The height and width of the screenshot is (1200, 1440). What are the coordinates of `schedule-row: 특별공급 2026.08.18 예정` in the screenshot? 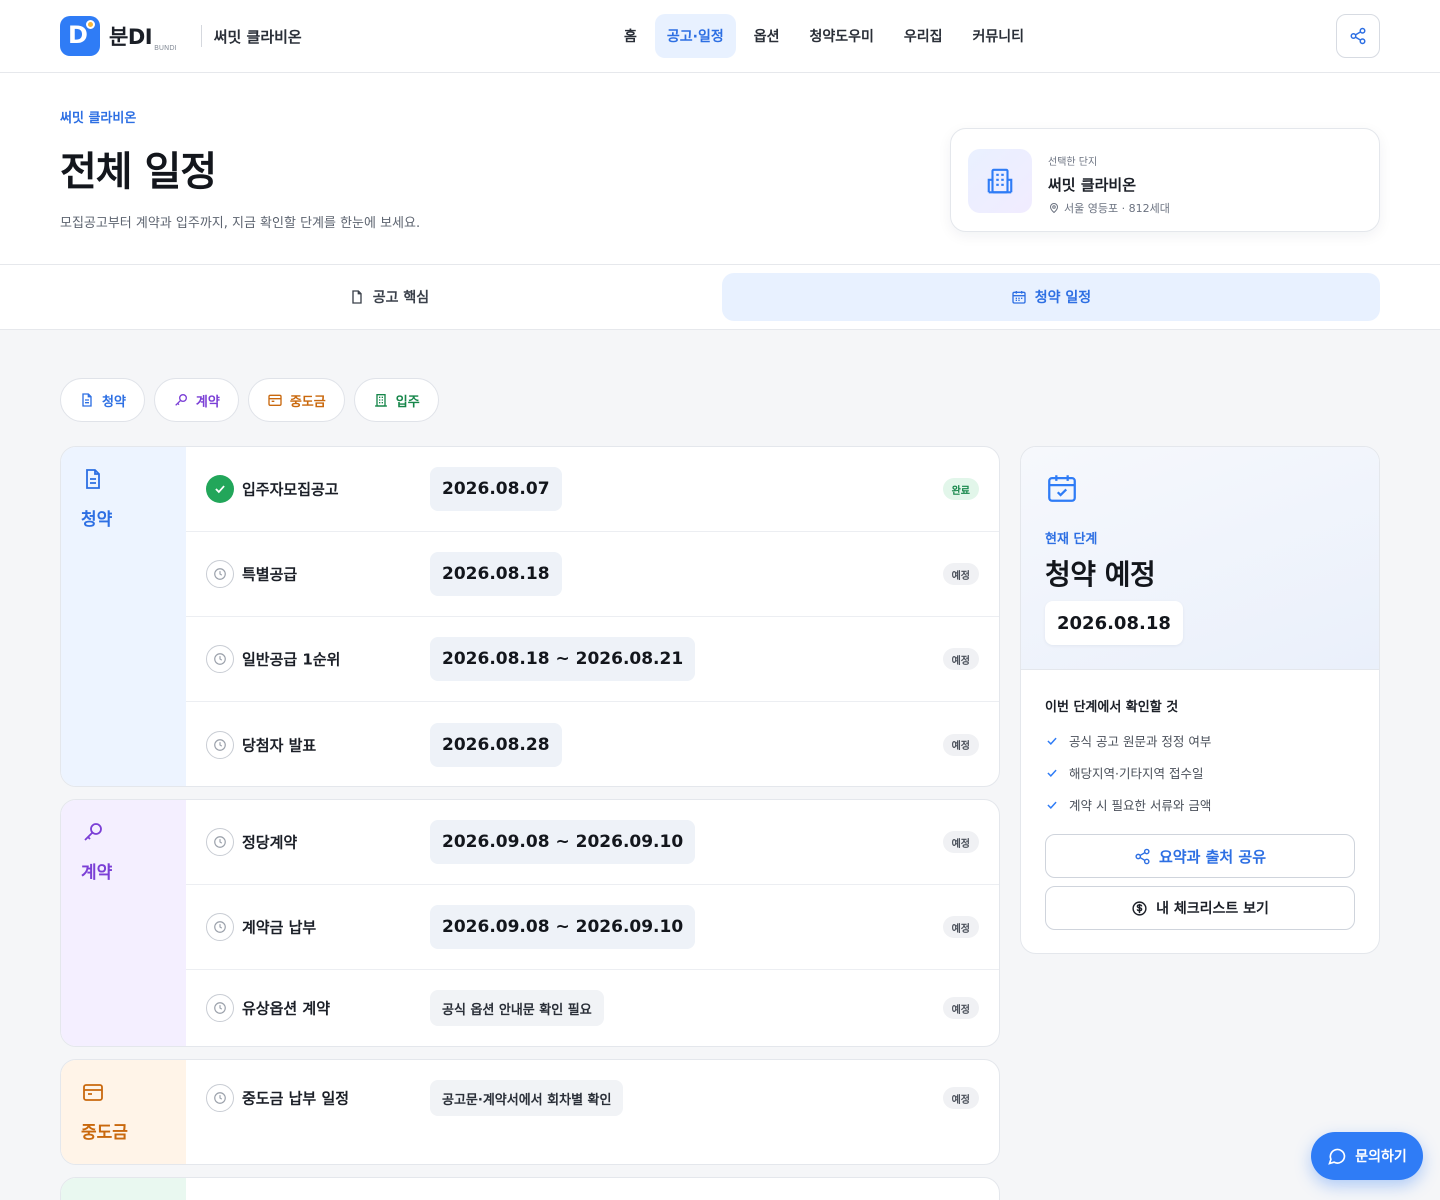 It's located at (592, 574).